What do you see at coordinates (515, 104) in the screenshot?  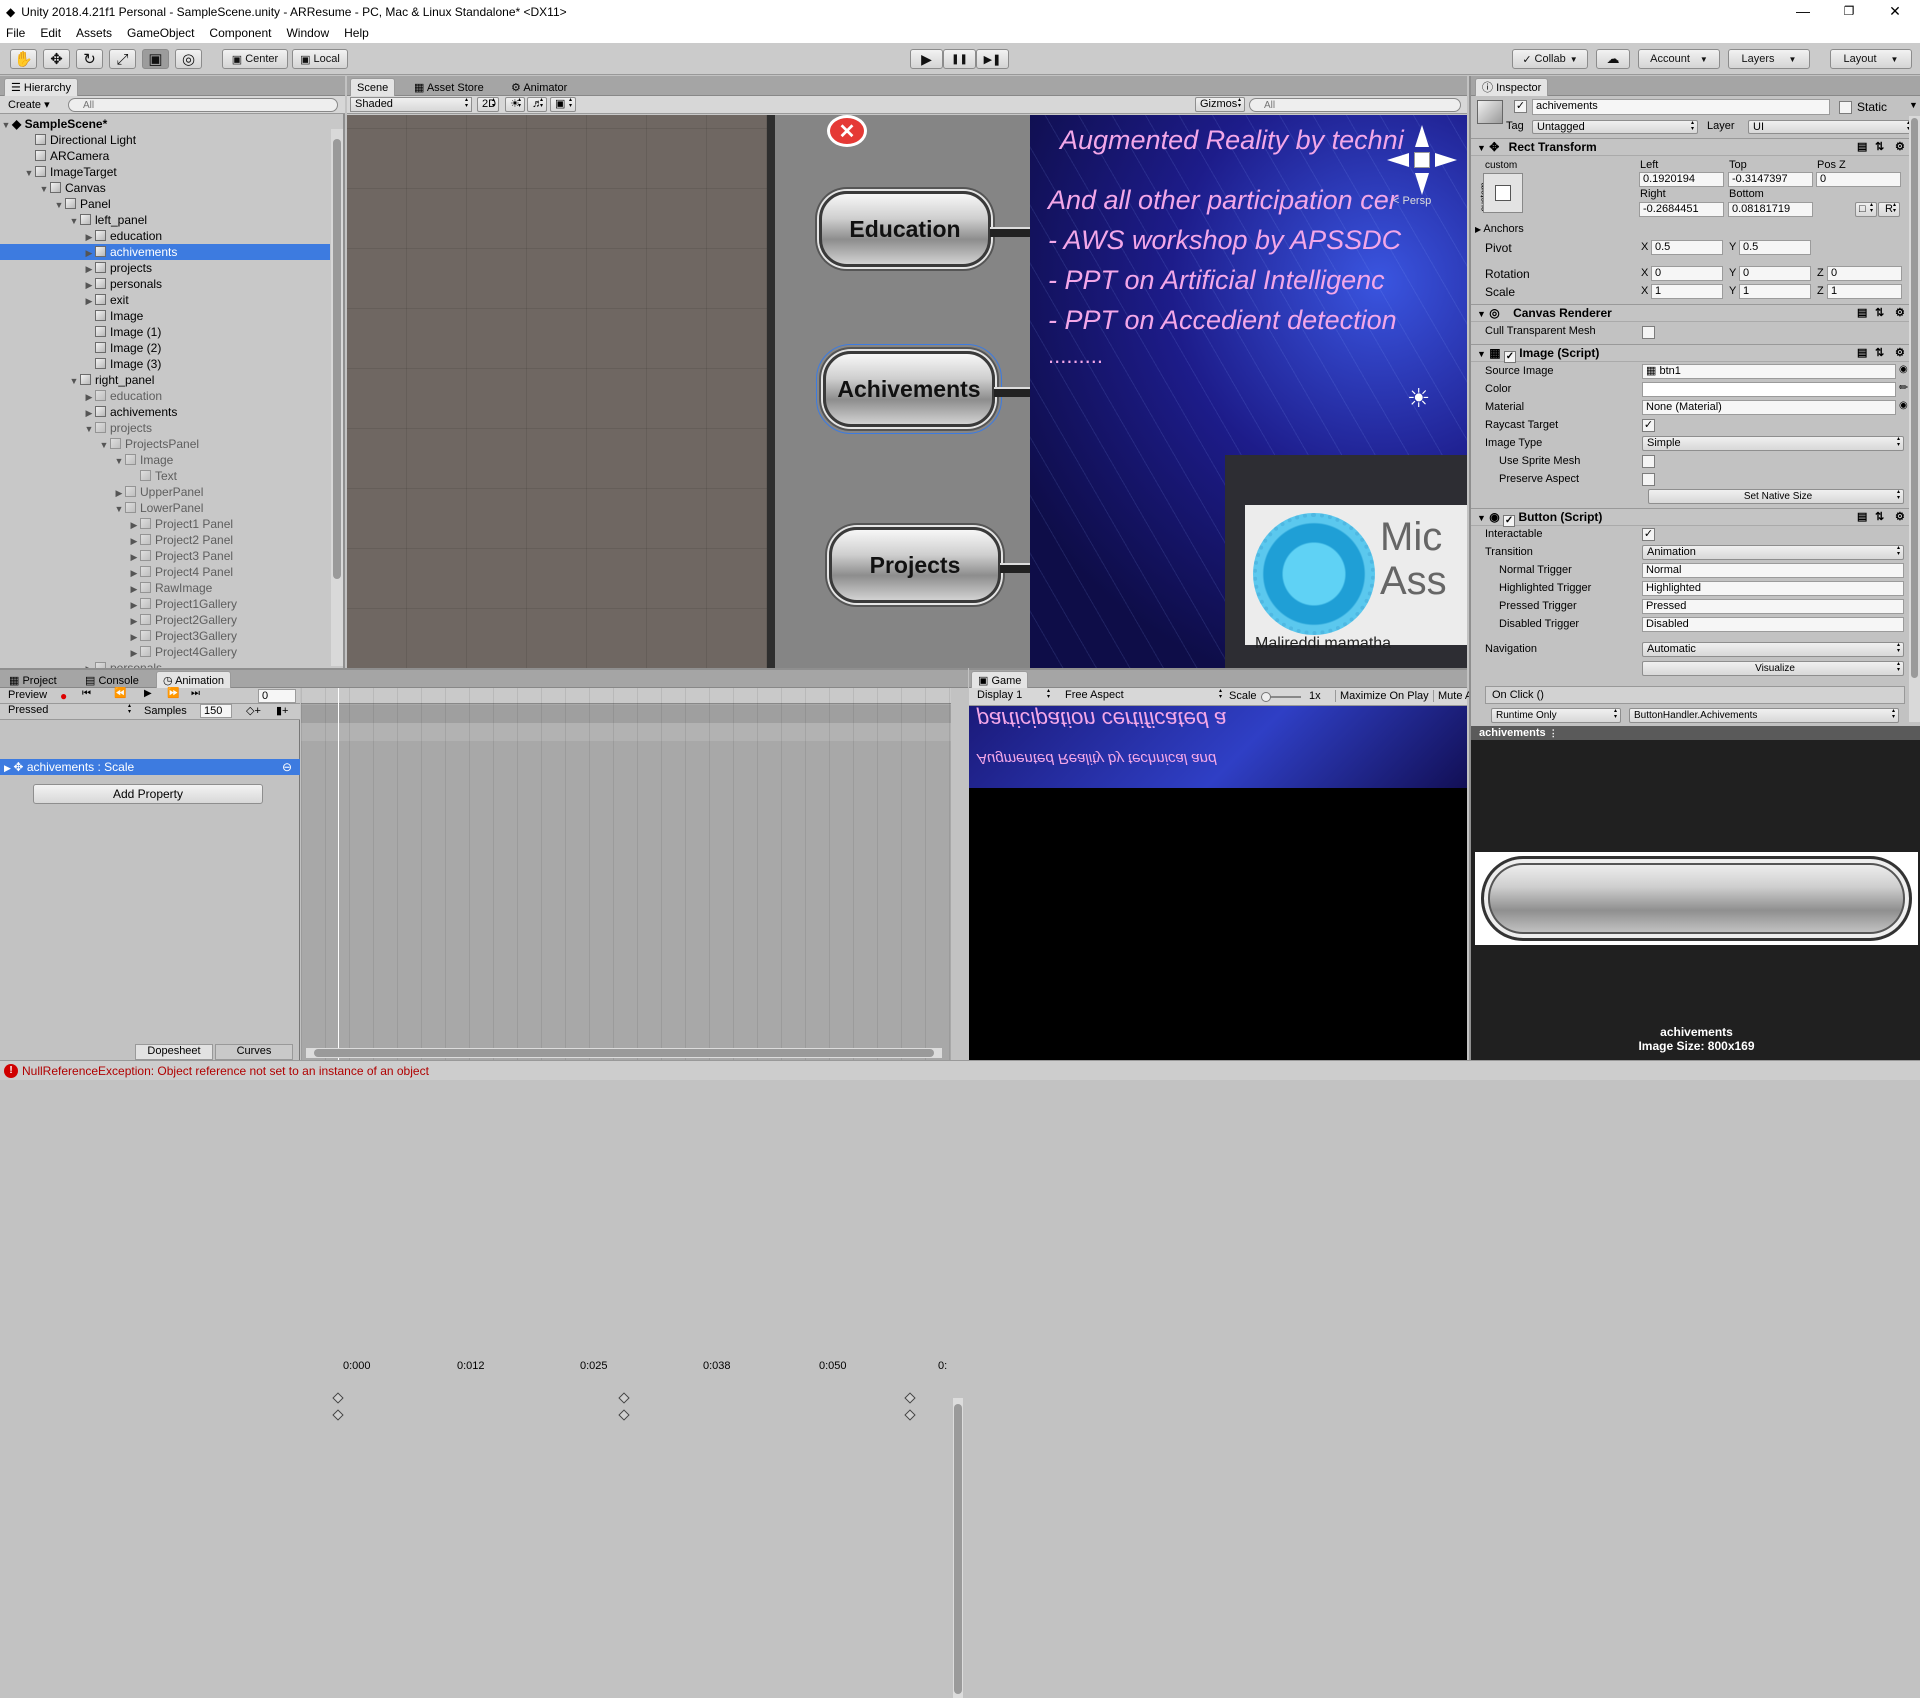 I see `lighting-toggle-icon: ☀` at bounding box center [515, 104].